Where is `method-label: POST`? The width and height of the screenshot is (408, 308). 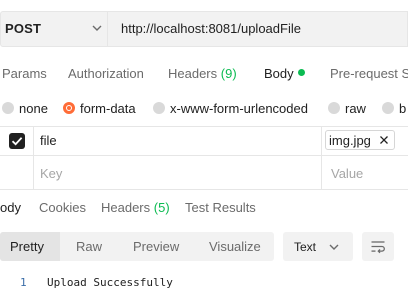
method-label: POST is located at coordinates (23, 28).